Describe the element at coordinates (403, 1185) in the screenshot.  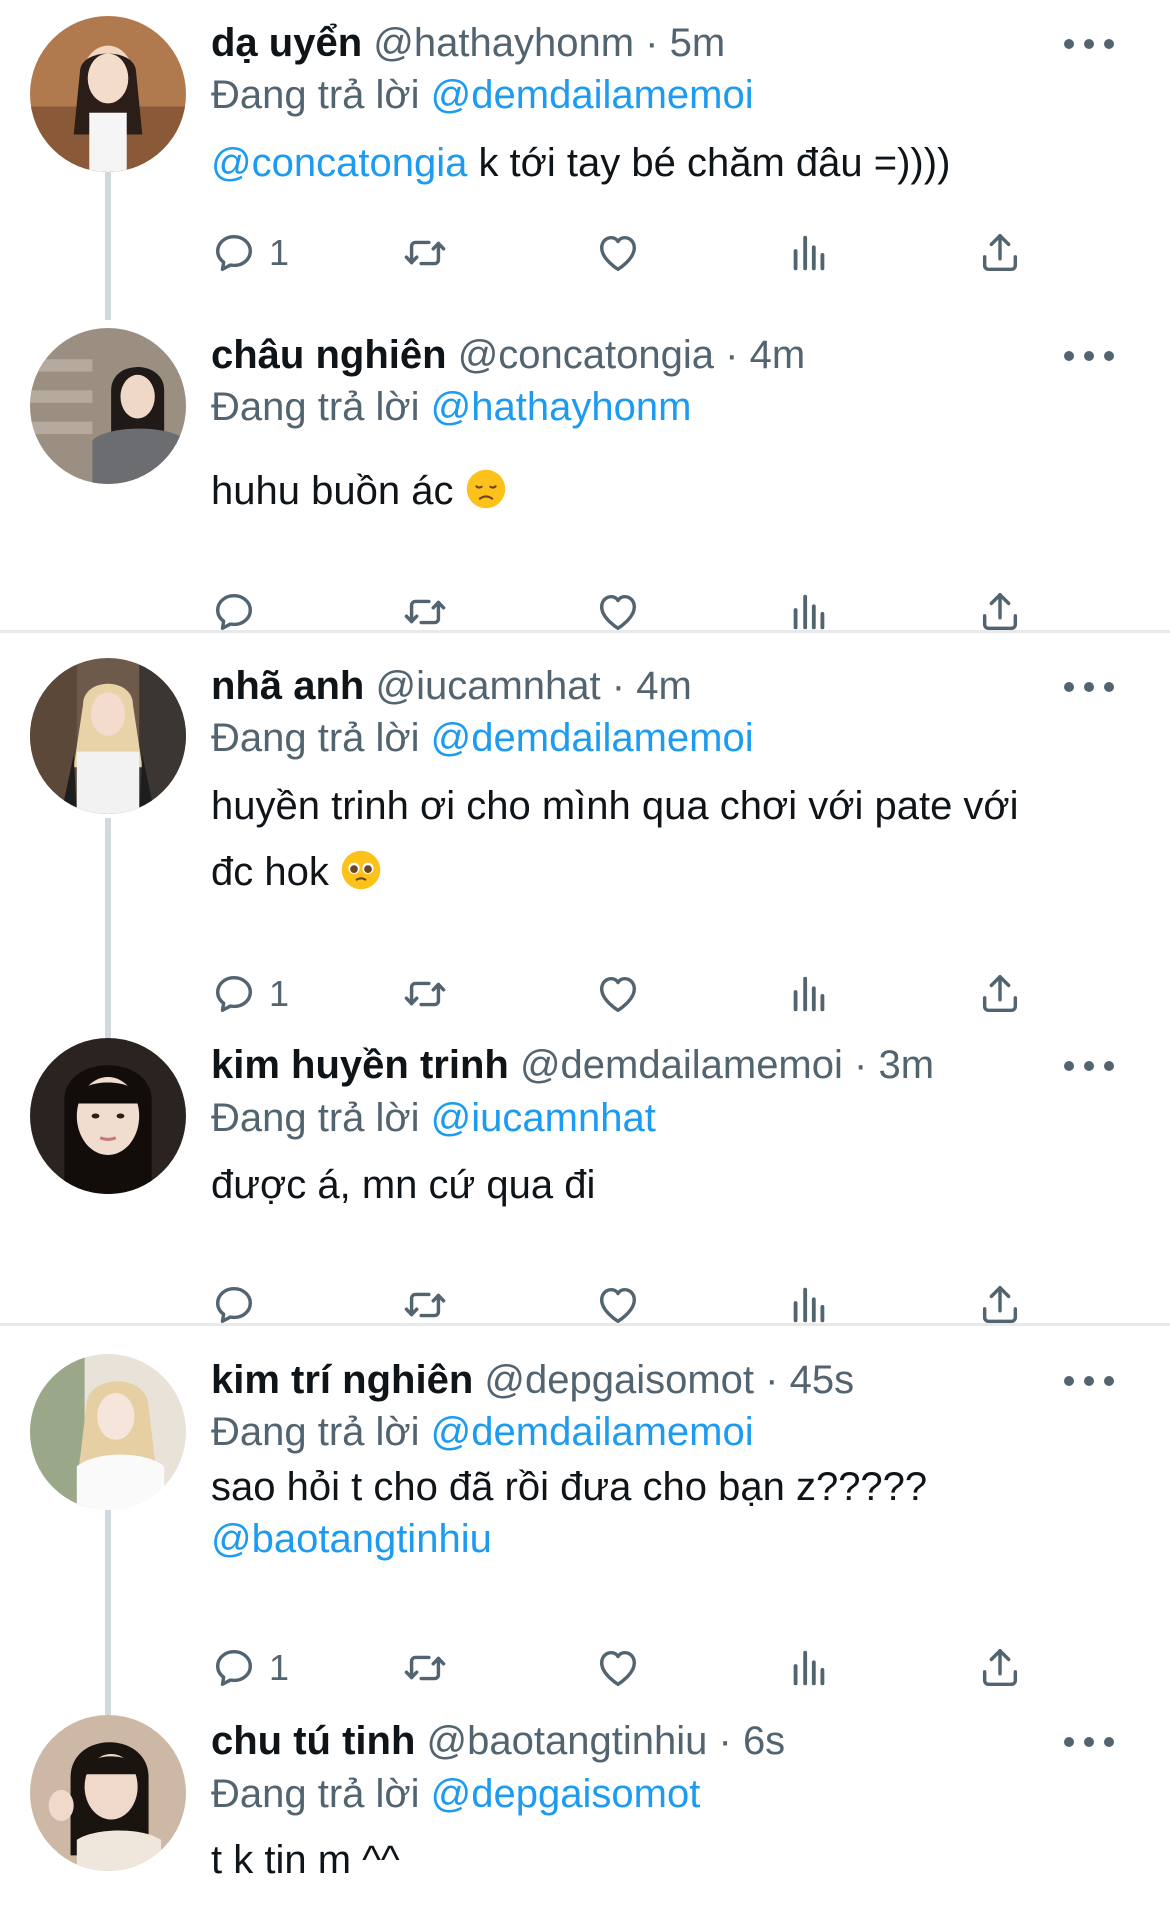
I see `tweet-text-content: được á, mn cứ qua đi` at that location.